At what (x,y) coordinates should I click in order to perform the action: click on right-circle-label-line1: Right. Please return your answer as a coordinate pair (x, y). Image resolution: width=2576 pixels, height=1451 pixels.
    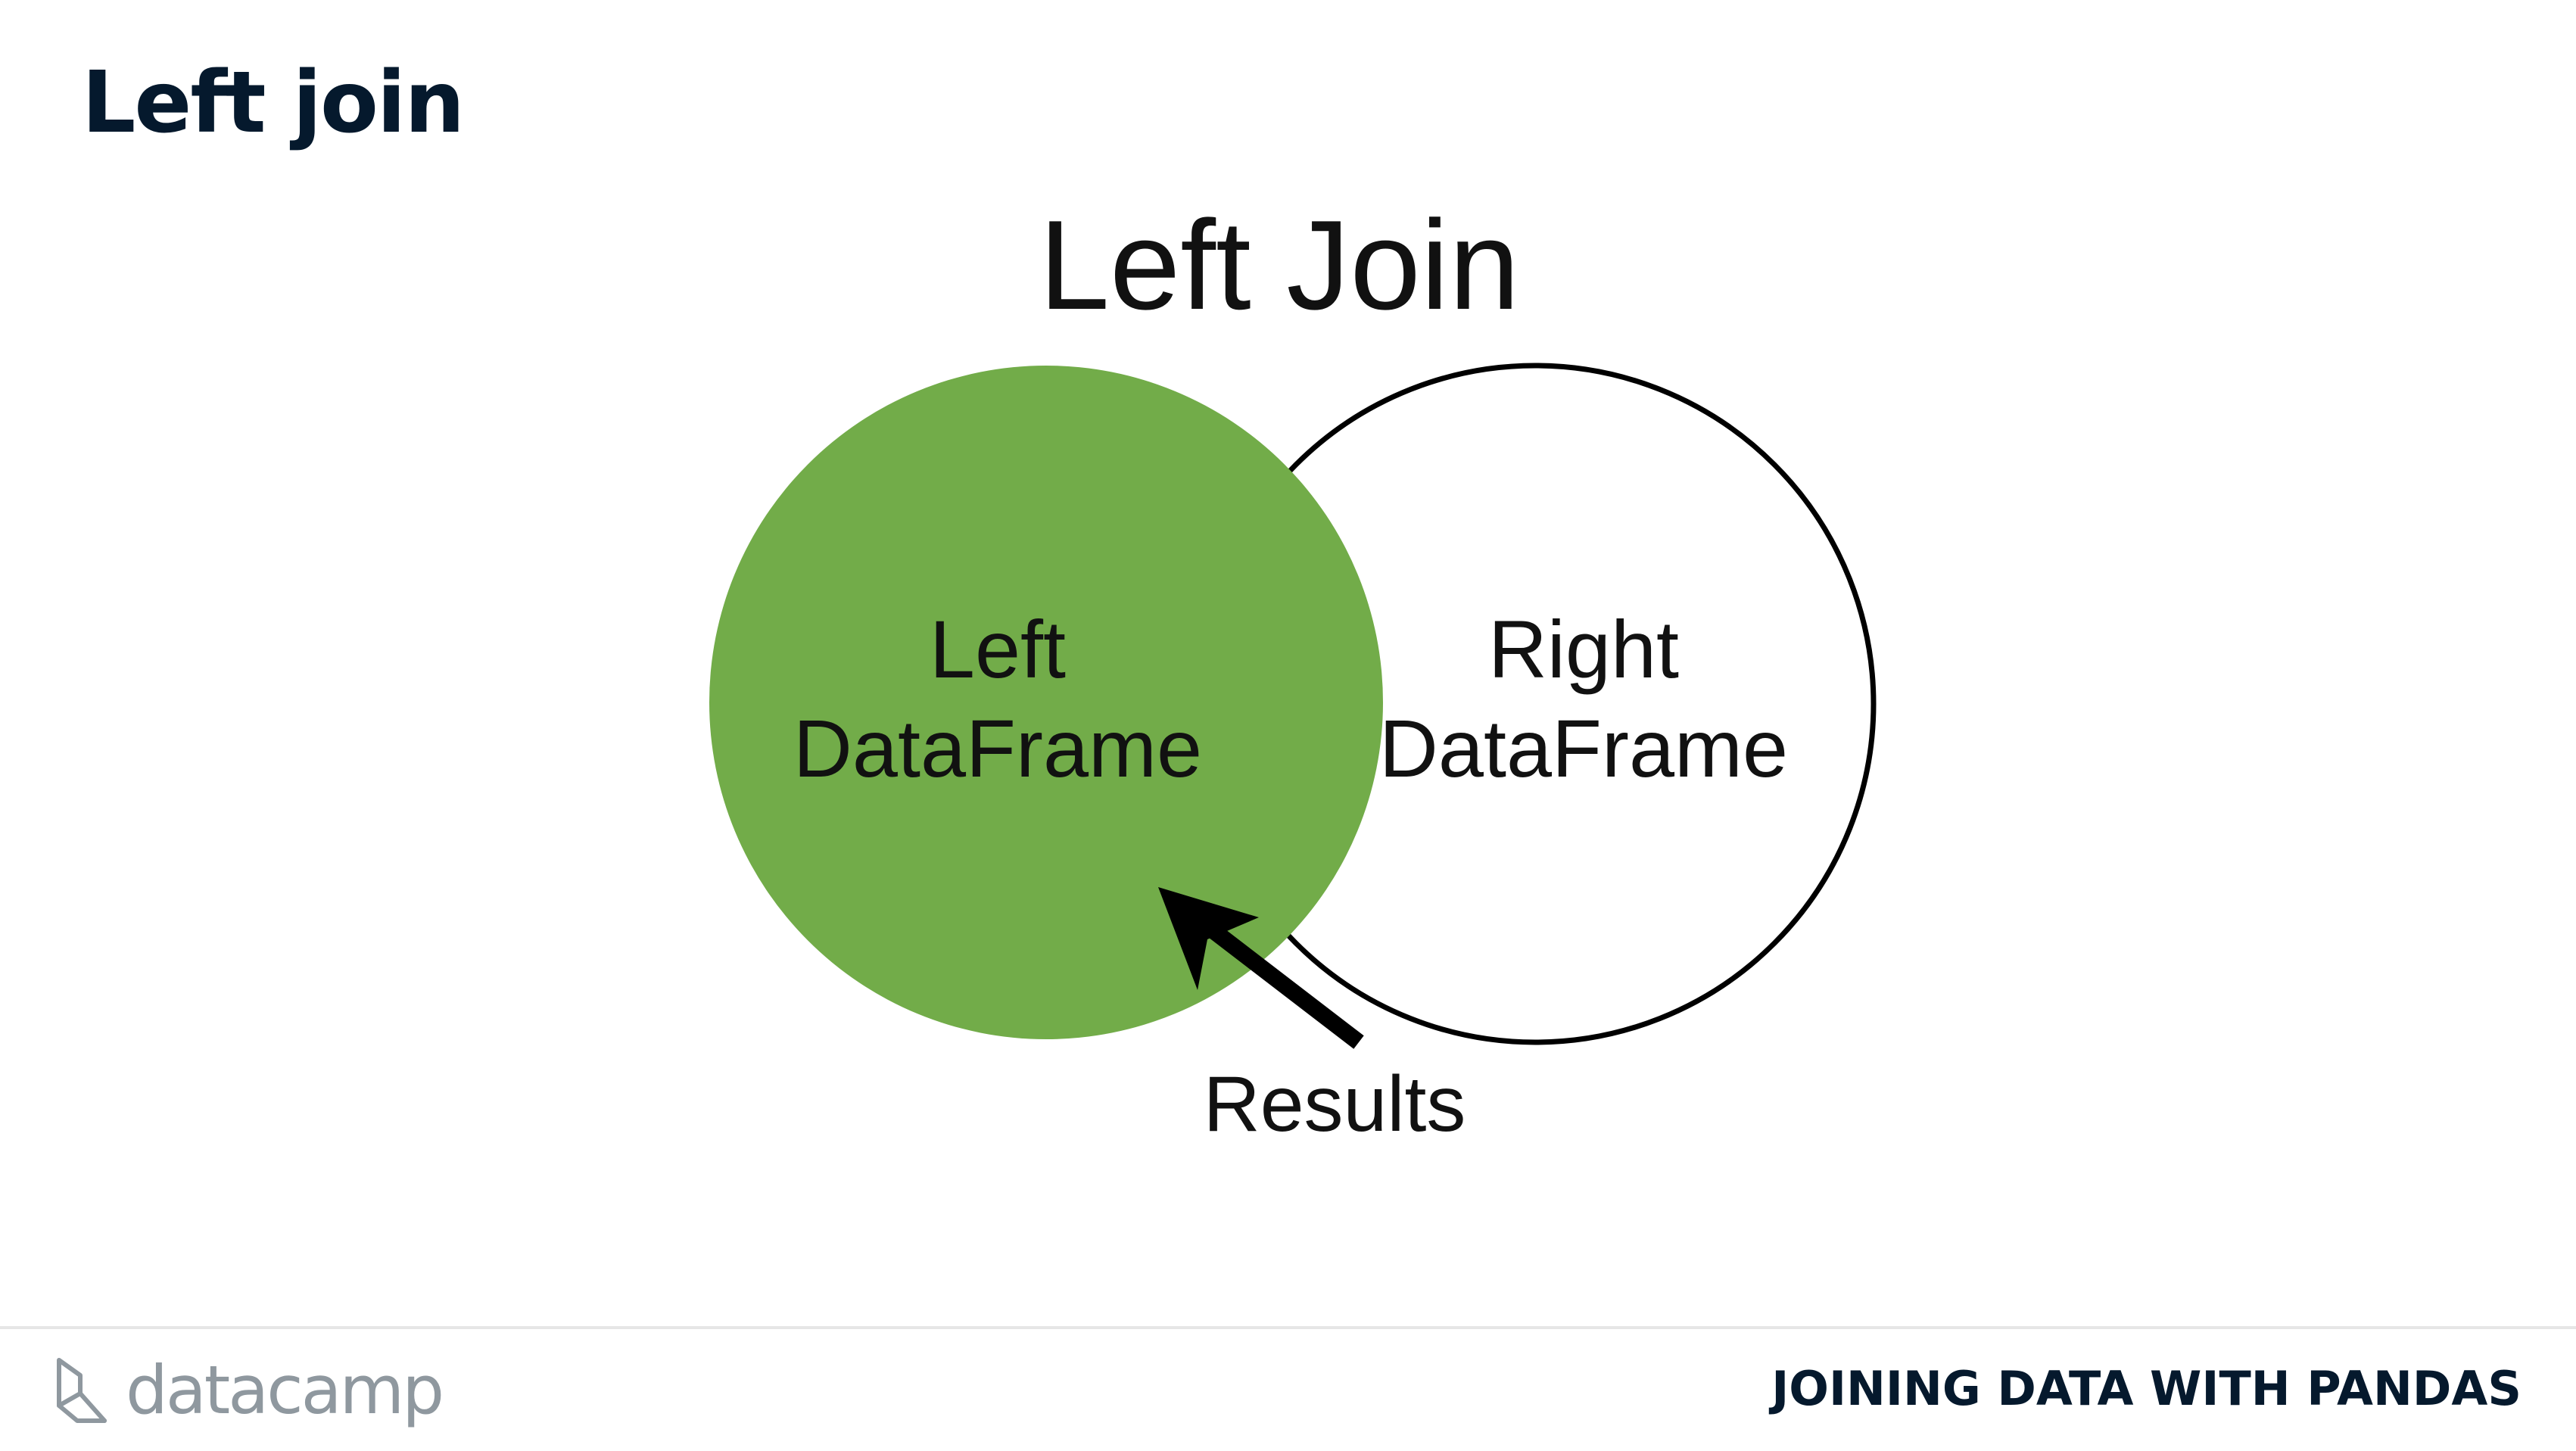
    Looking at the image, I should click on (1583, 649).